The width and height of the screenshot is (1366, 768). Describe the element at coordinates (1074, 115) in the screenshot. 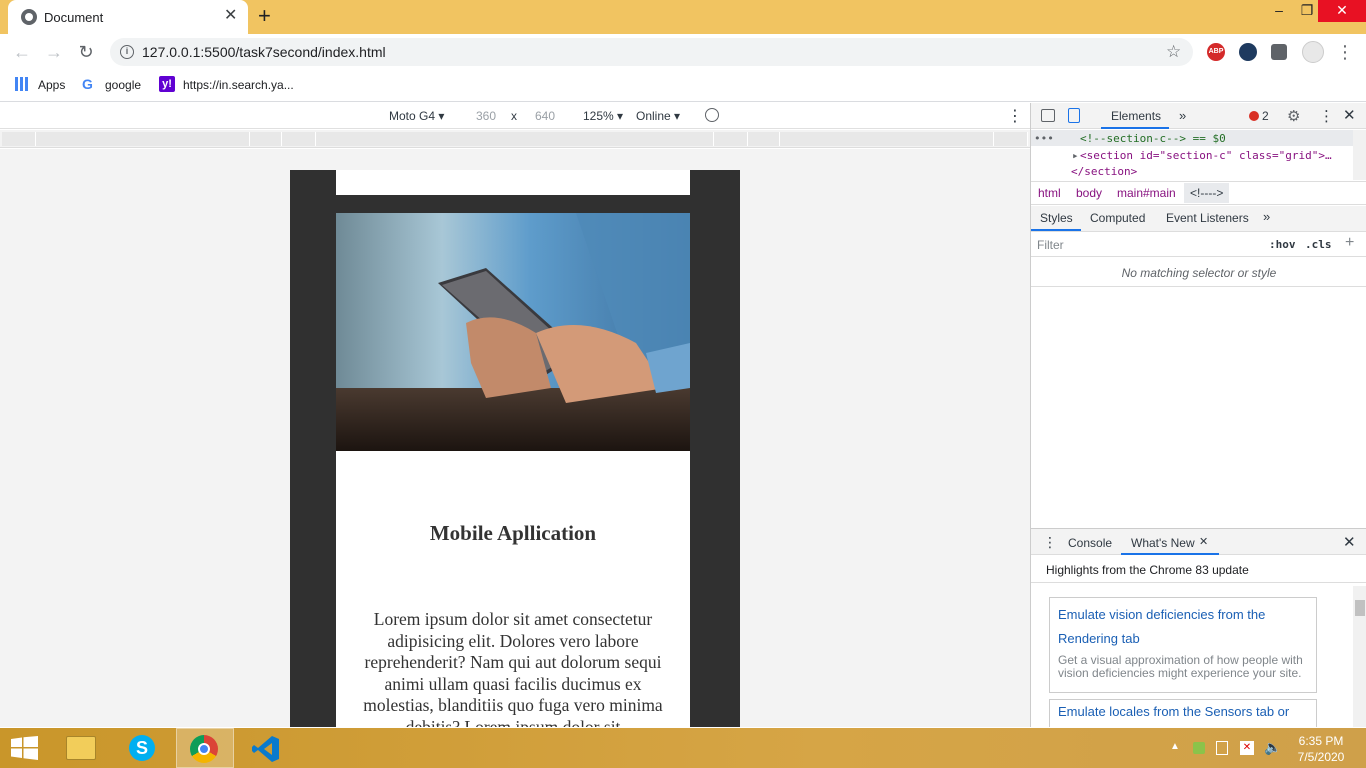

I see `device-toggle-icon` at that location.